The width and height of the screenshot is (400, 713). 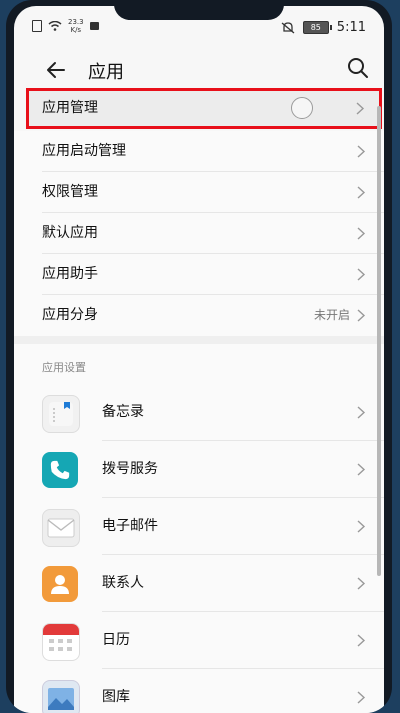 I want to click on app-item-label: 图库, so click(x=116, y=697).